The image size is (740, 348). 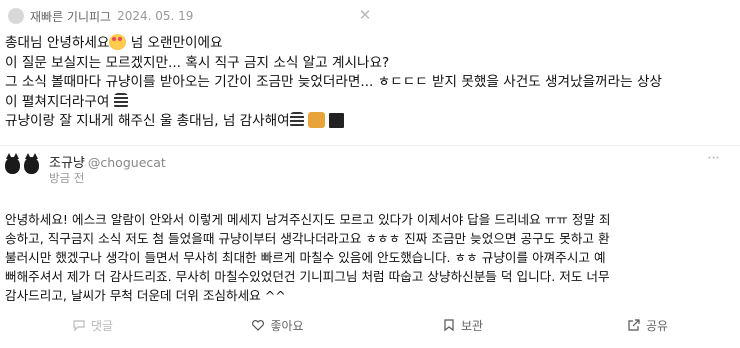 I want to click on author-avatar, so click(x=25, y=167).